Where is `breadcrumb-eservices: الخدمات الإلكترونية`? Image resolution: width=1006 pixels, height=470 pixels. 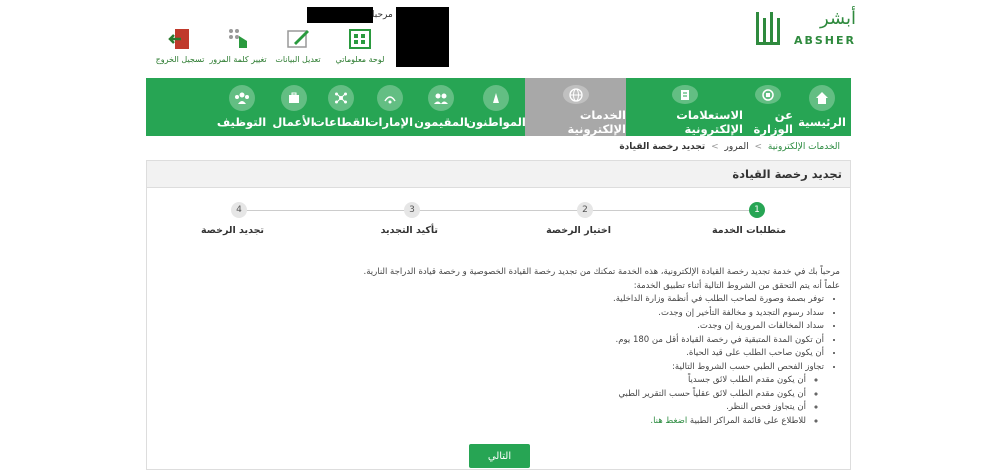 breadcrumb-eservices: الخدمات الإلكترونية is located at coordinates (804, 147).